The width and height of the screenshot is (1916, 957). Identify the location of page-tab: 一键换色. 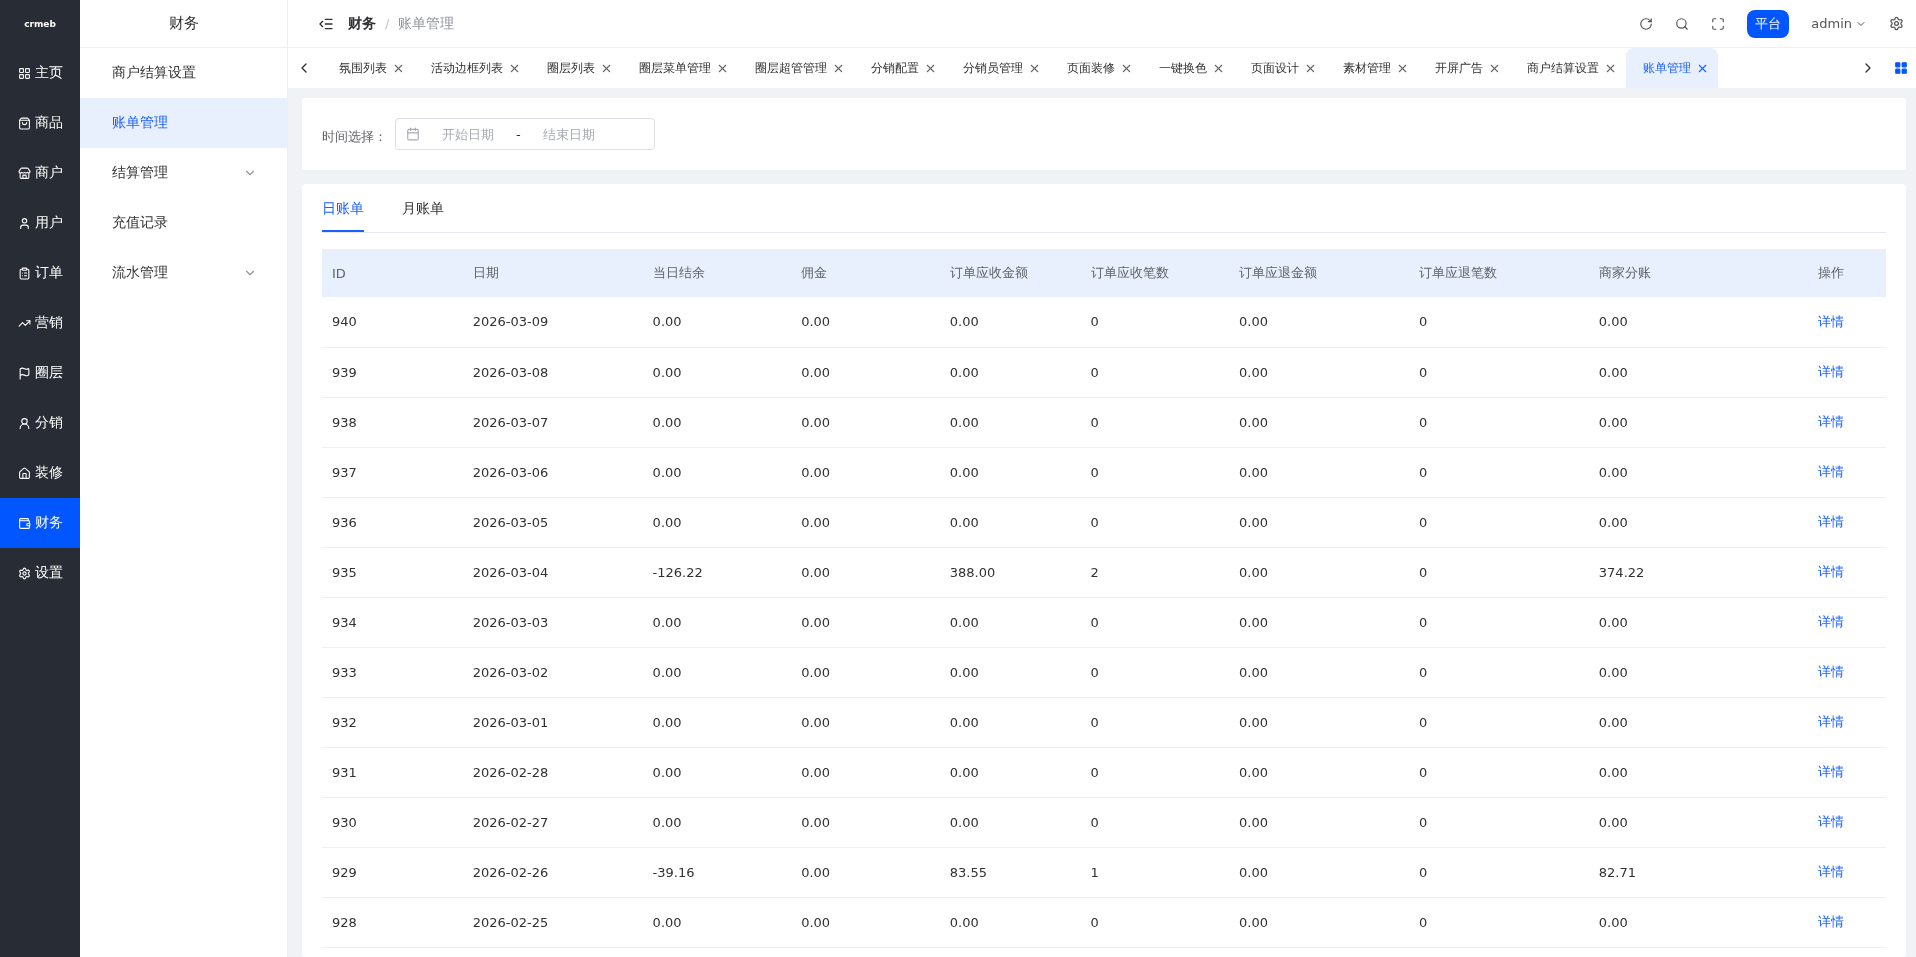
(1188, 68).